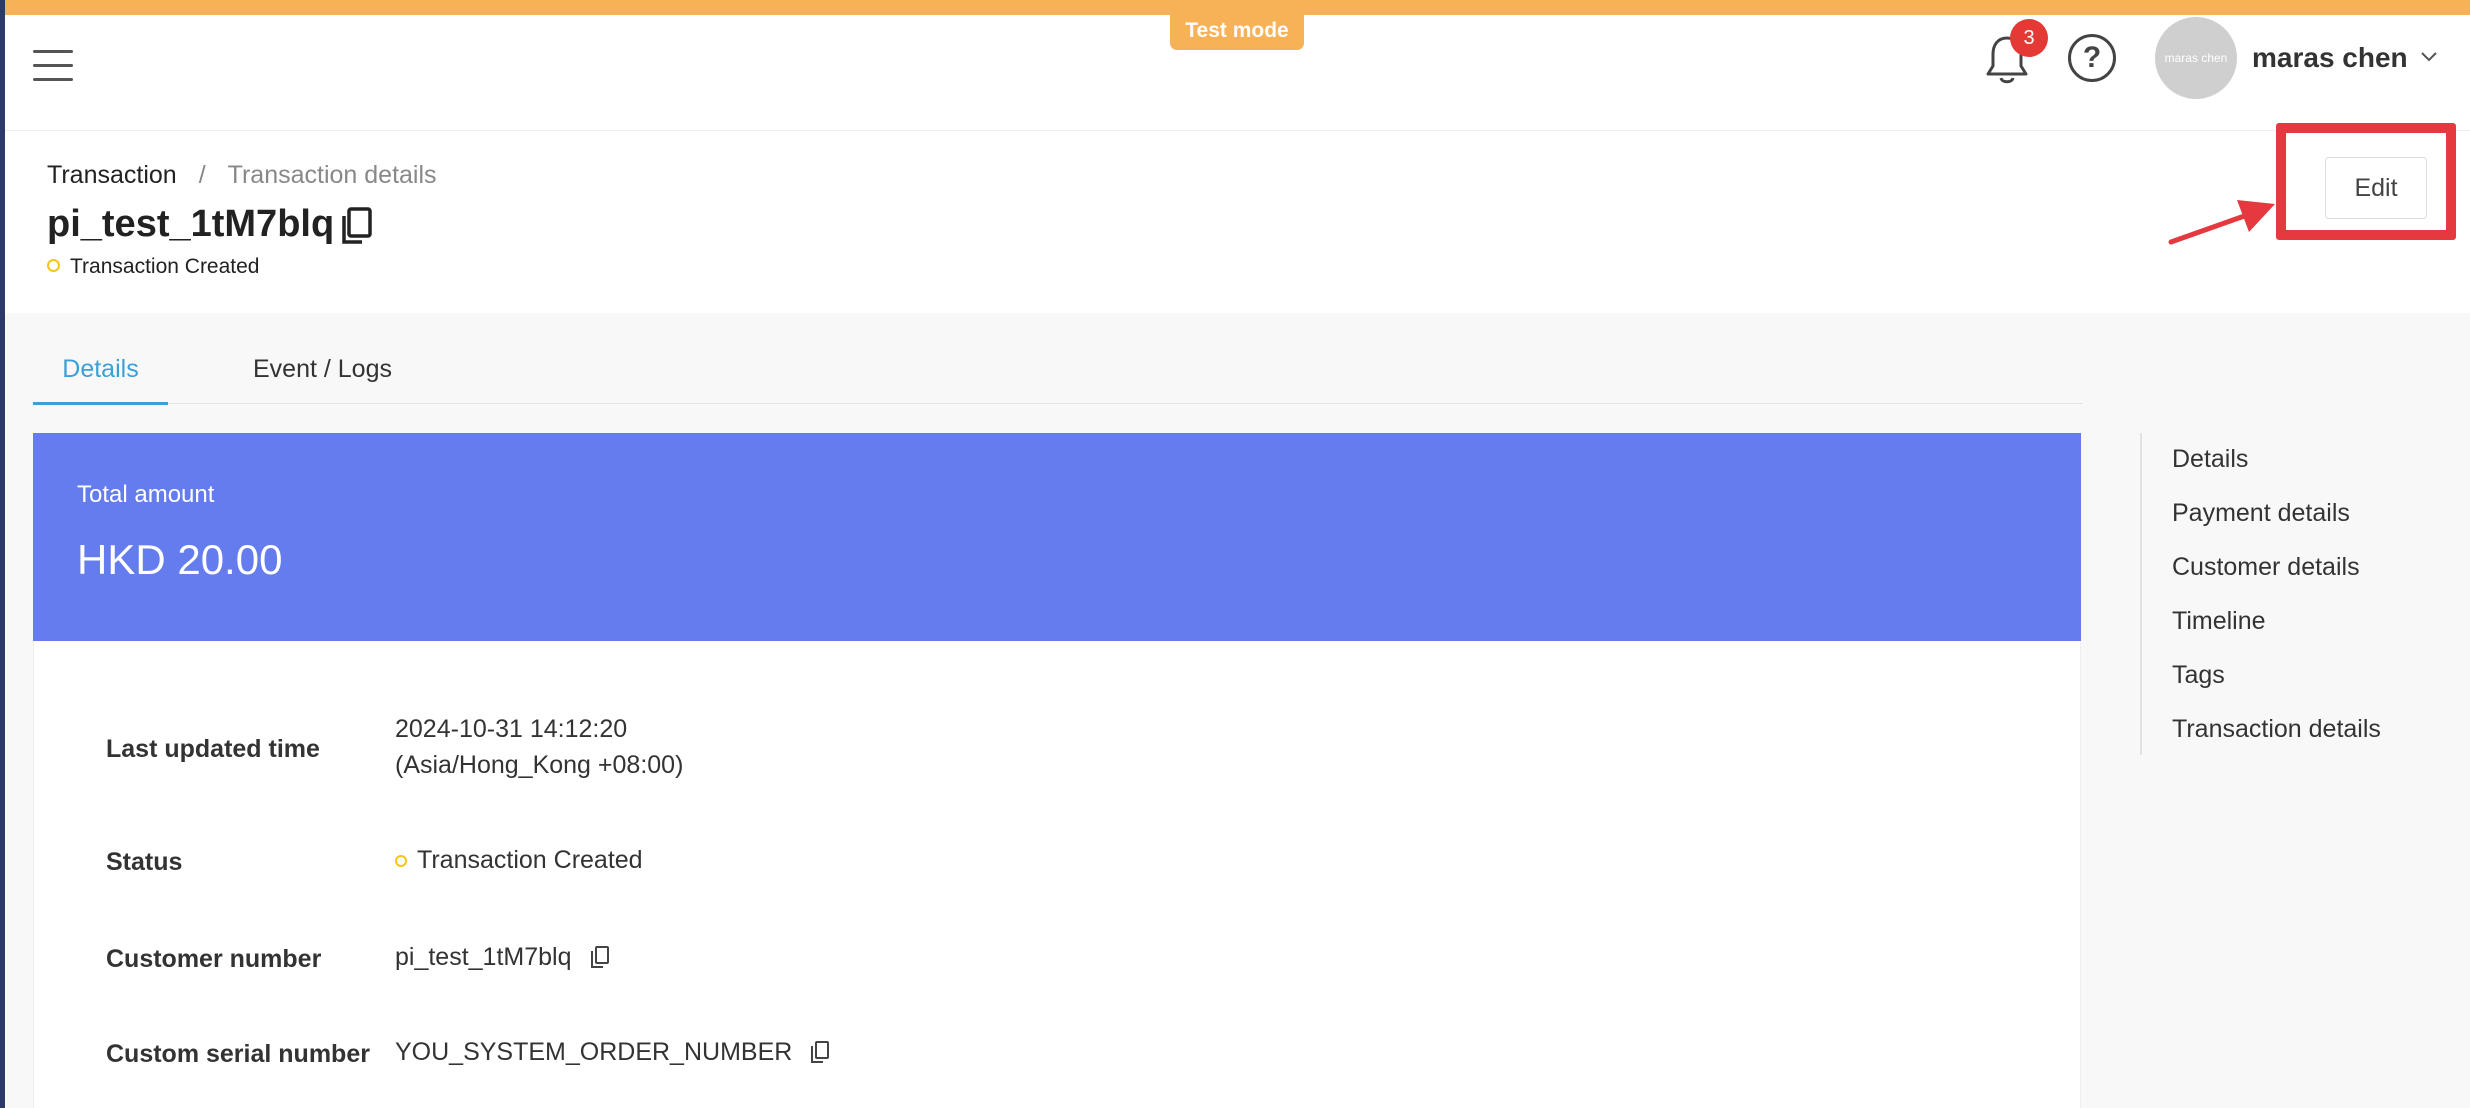  Describe the element at coordinates (539, 765) in the screenshot. I see `last-updated-timezone: (Asia/Hong_Kong +08:00)` at that location.